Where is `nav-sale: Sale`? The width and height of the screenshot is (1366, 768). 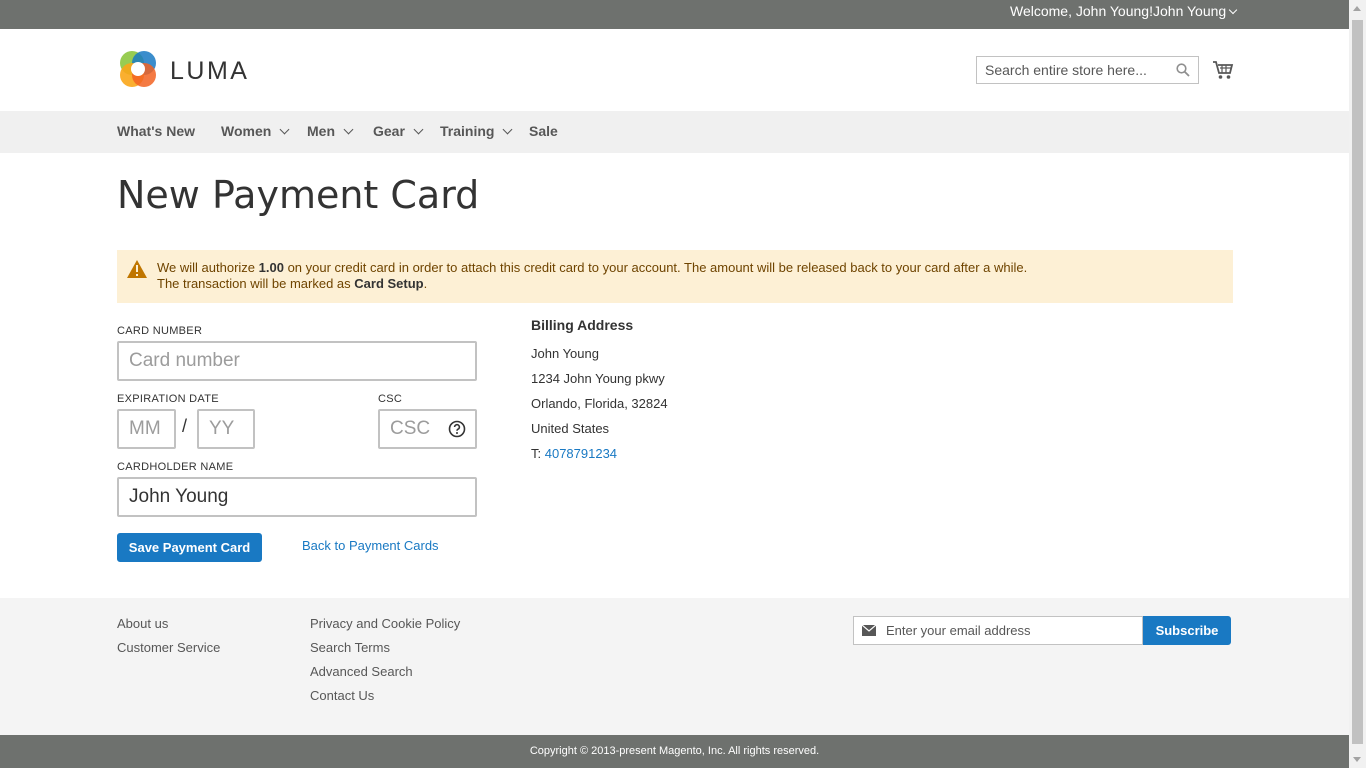
nav-sale: Sale is located at coordinates (543, 132).